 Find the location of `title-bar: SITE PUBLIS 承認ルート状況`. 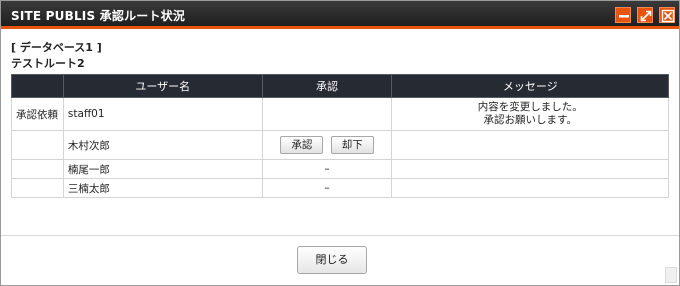

title-bar: SITE PUBLIS 承認ルート状況 is located at coordinates (340, 15).